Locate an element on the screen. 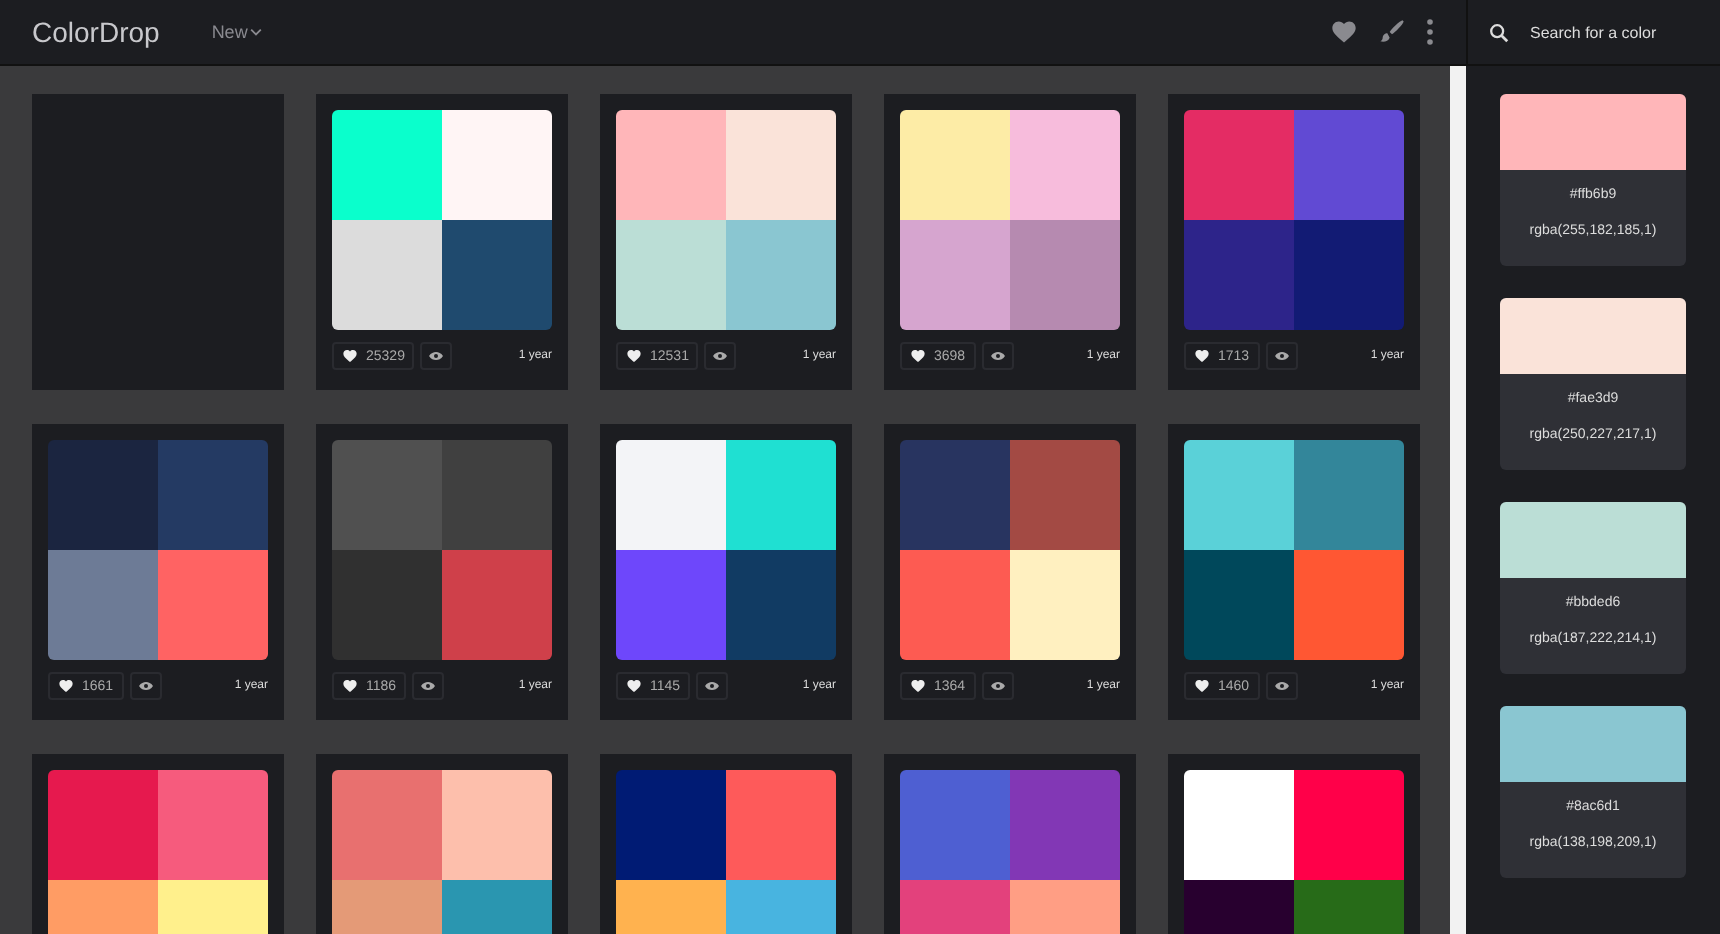 Image resolution: width=1720 pixels, height=934 pixels. new-menu: New is located at coordinates (236, 32).